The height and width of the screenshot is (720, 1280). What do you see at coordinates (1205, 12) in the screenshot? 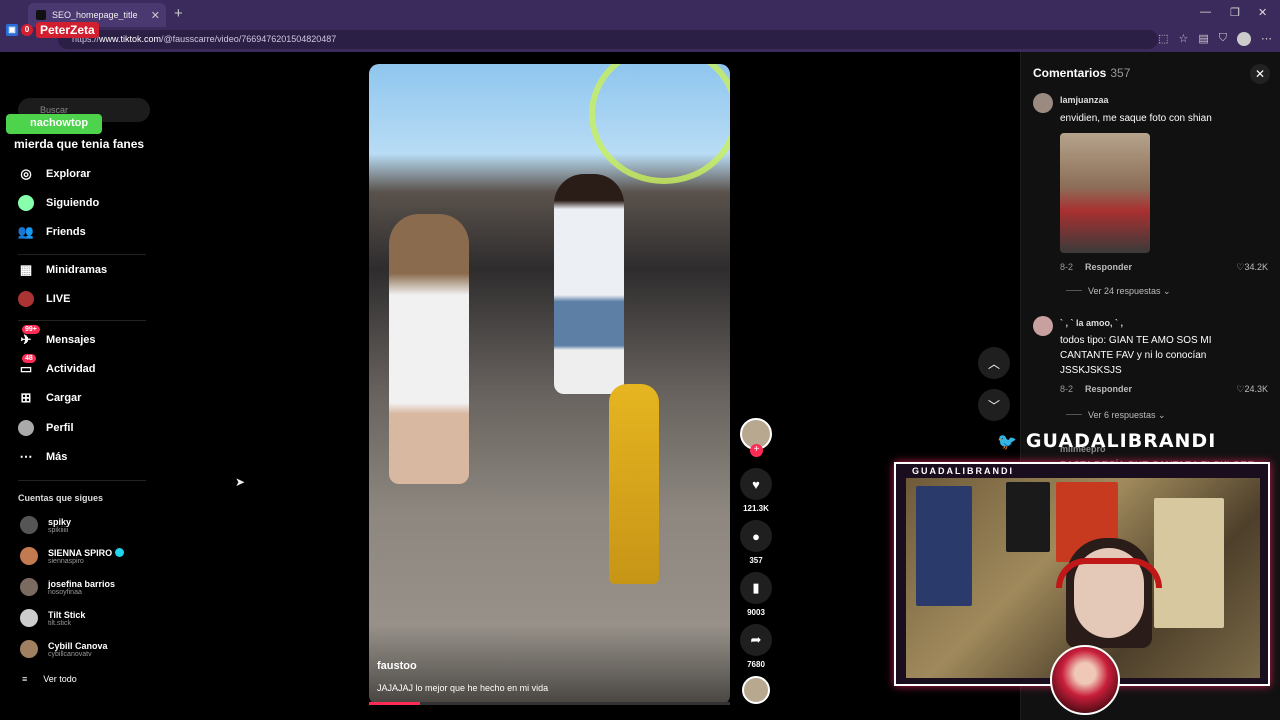
I see `minimize-icon: —` at bounding box center [1205, 12].